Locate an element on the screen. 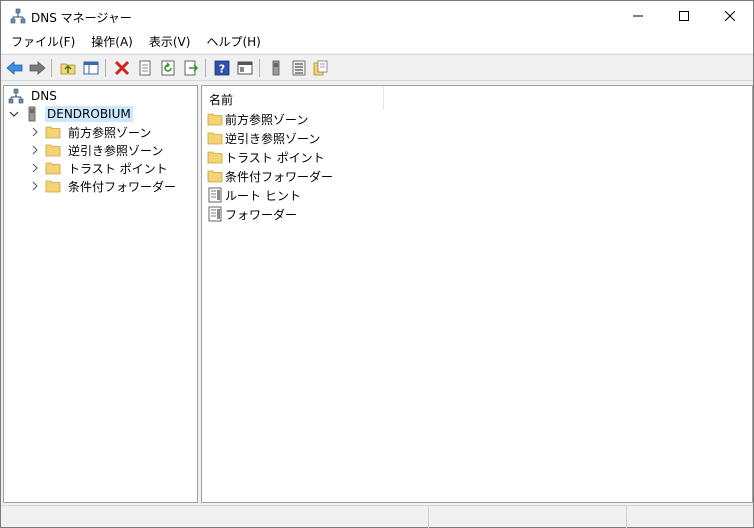 The image size is (754, 528). view-button is located at coordinates (245, 68).